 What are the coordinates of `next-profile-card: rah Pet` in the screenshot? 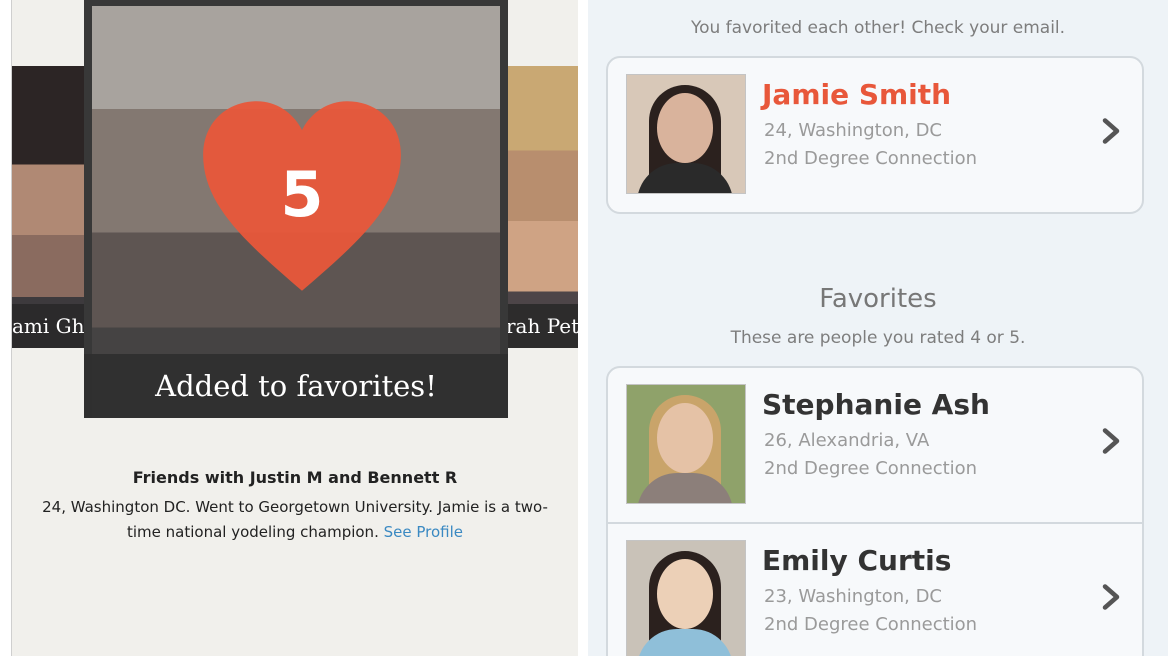 It's located at (542, 207).